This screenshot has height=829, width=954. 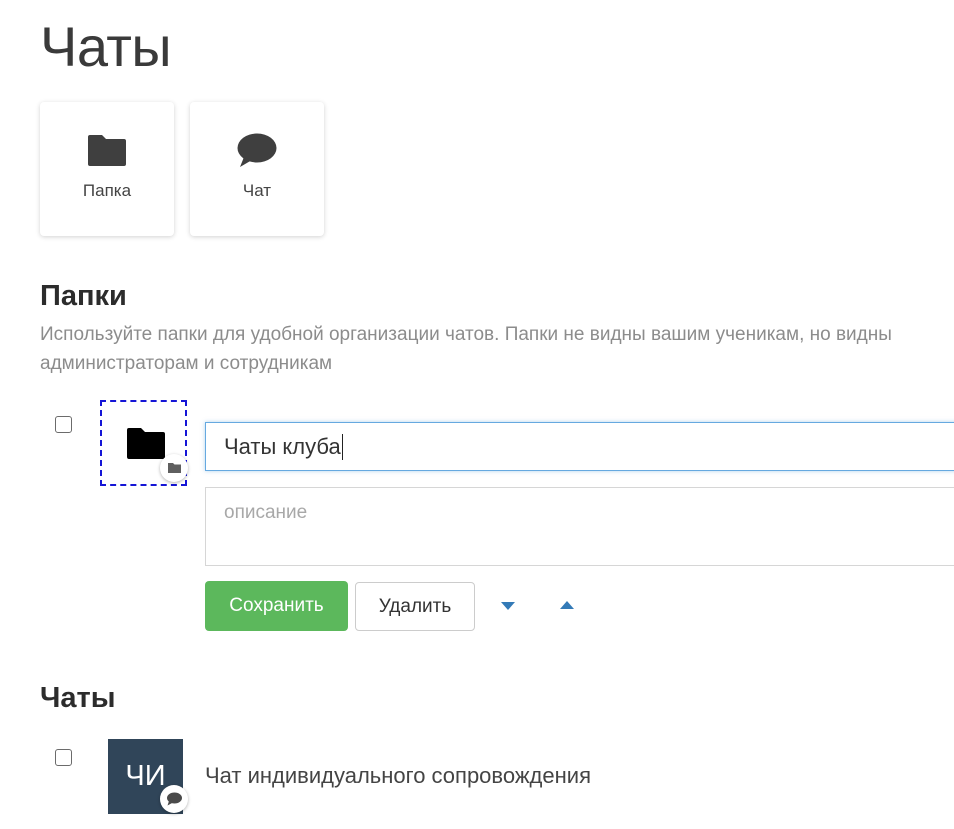 I want to click on create-chat-label: Чат, so click(x=257, y=190).